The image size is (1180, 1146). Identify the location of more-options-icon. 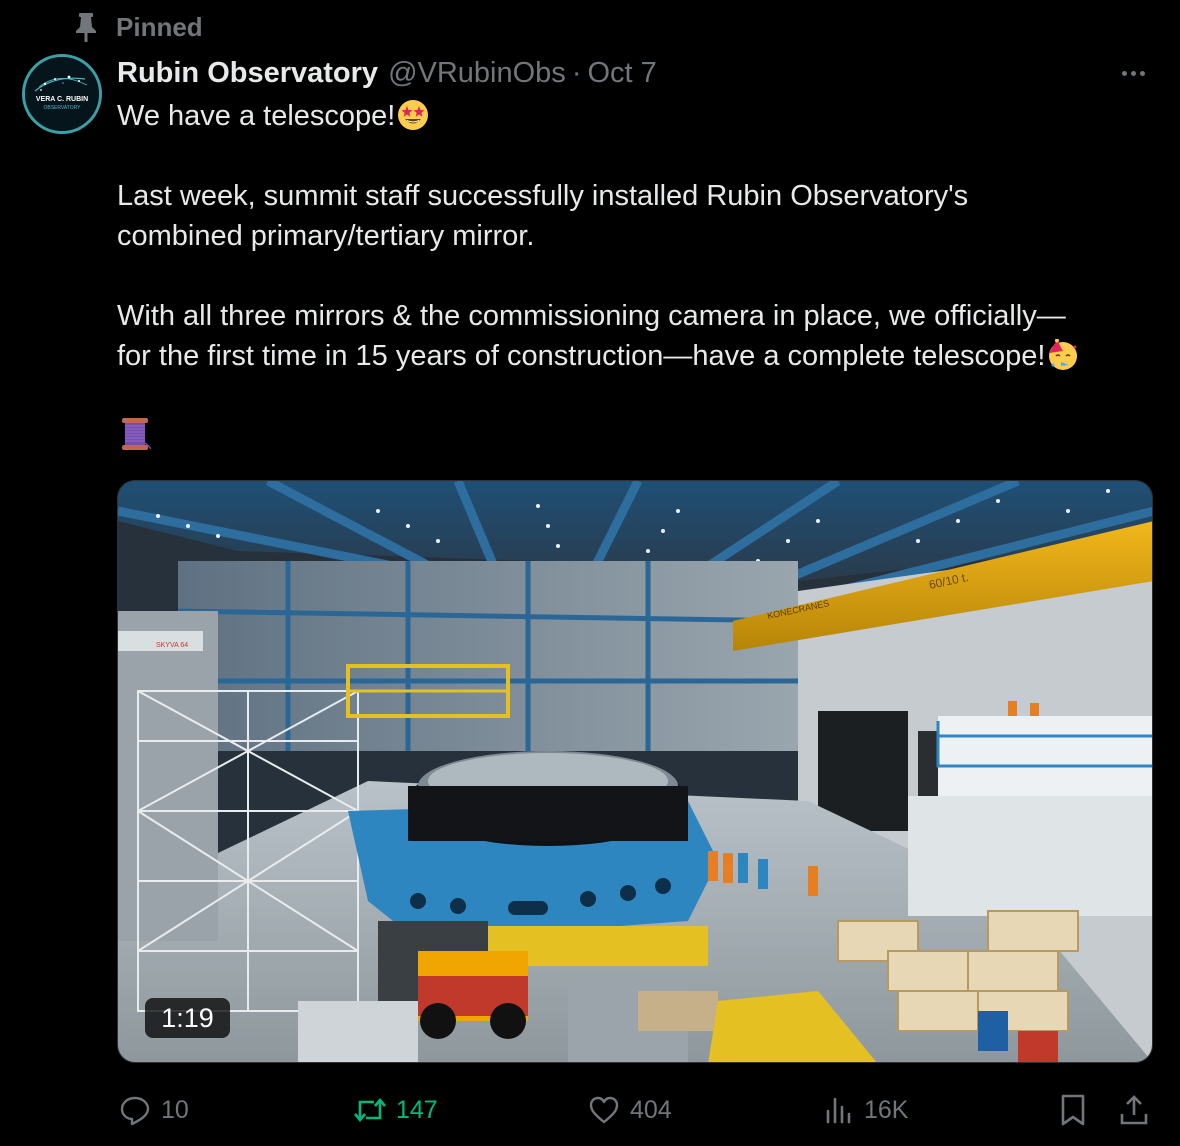
(1133, 73).